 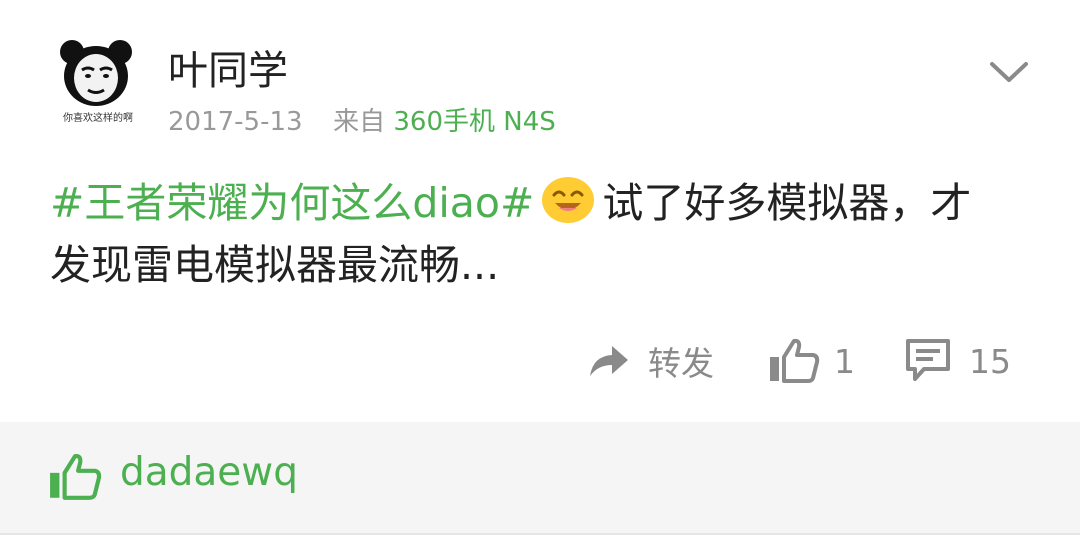 What do you see at coordinates (228, 67) in the screenshot?
I see `author-name: 叶同学` at bounding box center [228, 67].